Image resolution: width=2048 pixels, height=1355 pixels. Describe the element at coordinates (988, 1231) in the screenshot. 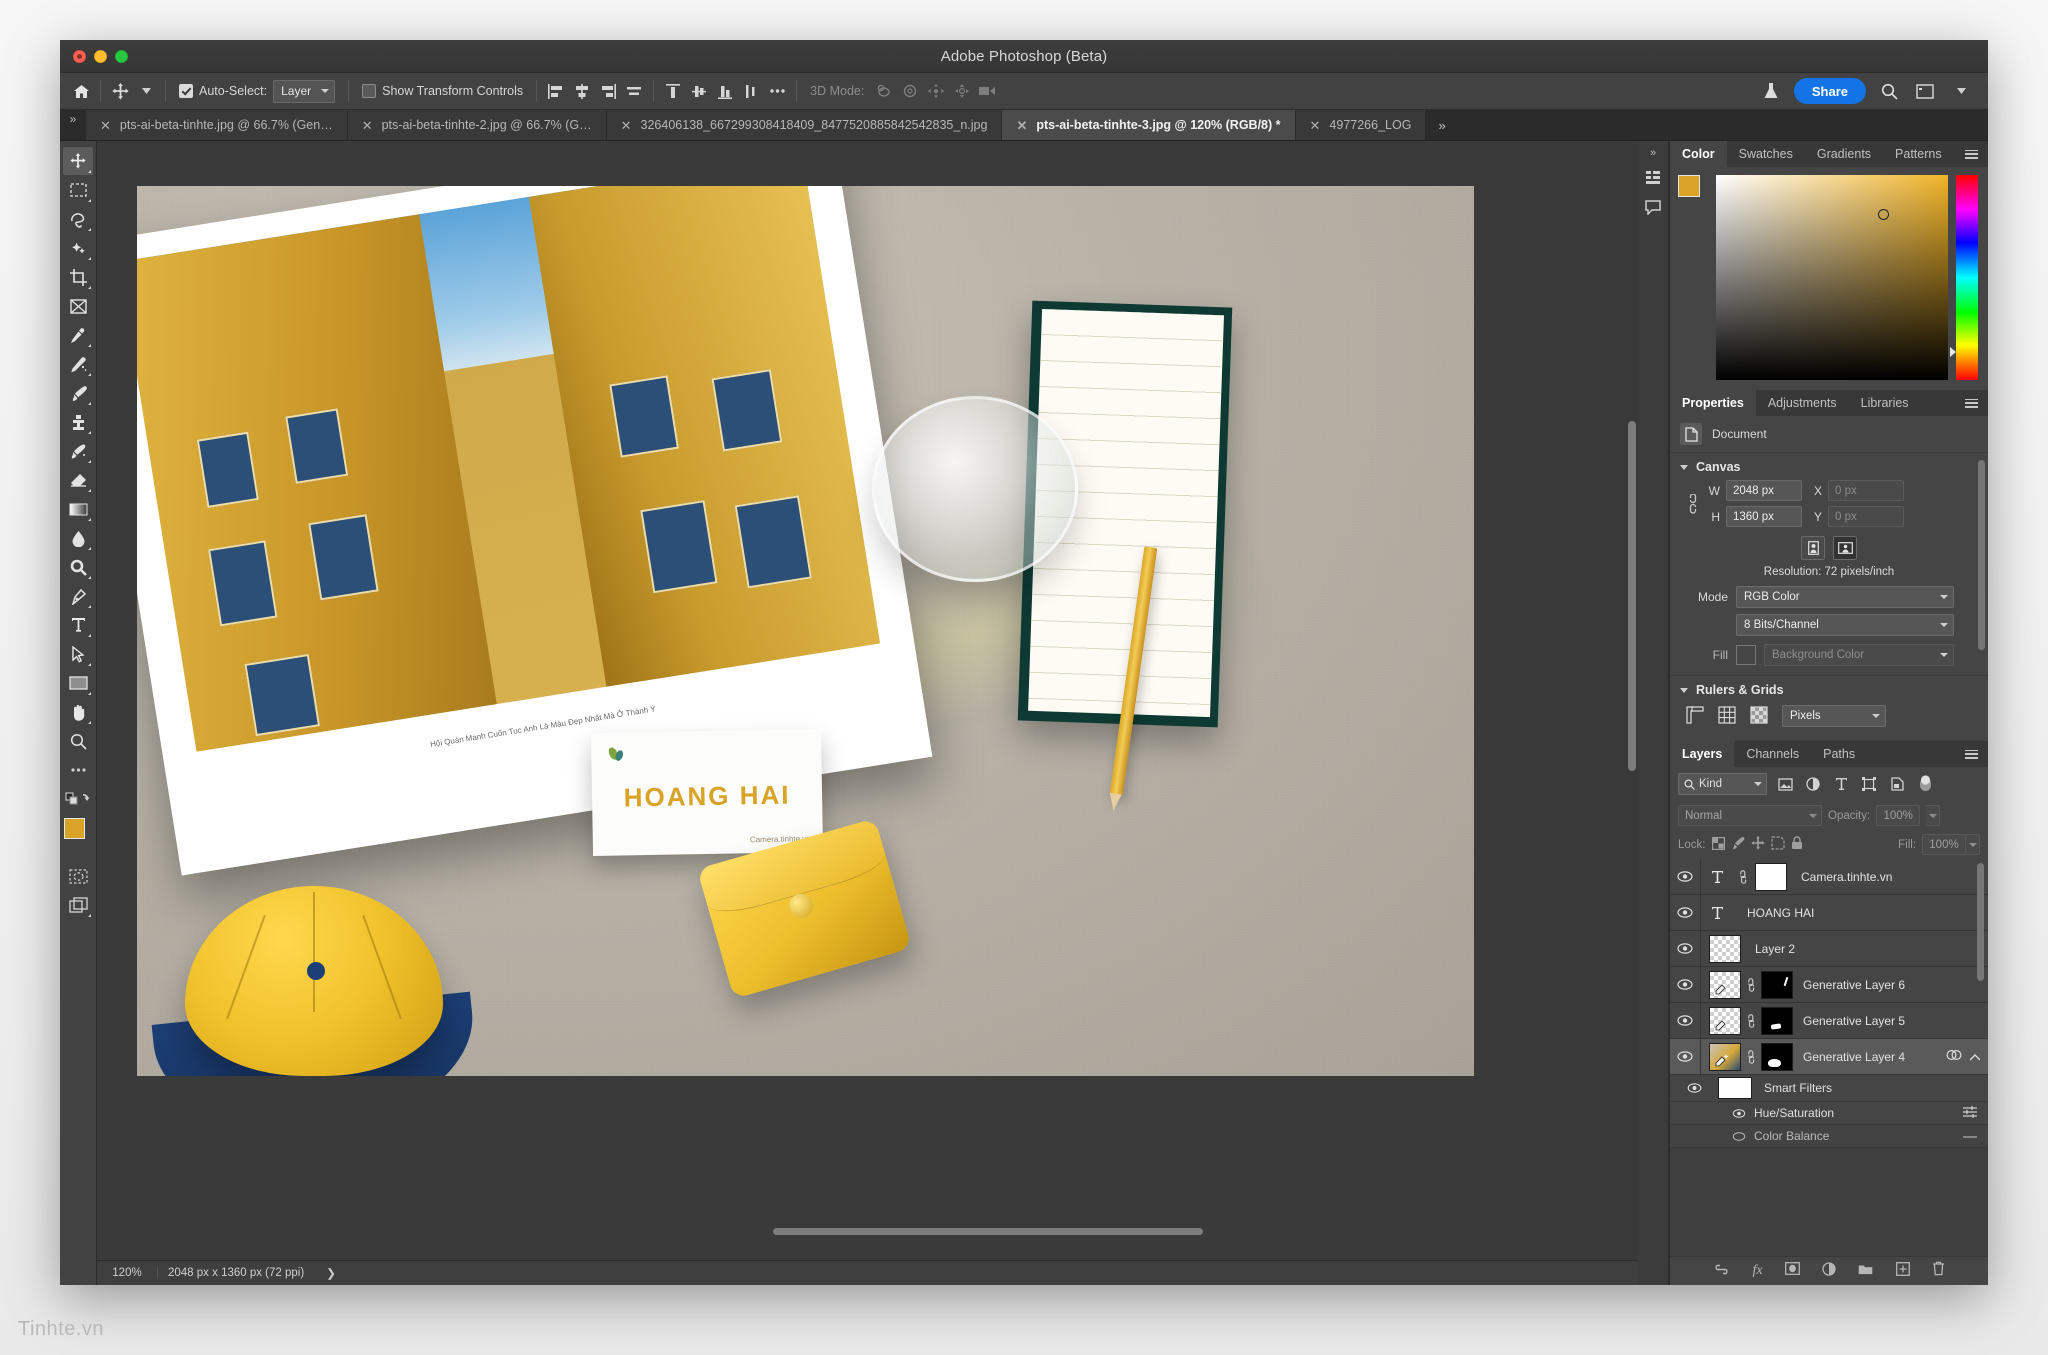

I see `canvas-horizontal-scrollbar` at that location.